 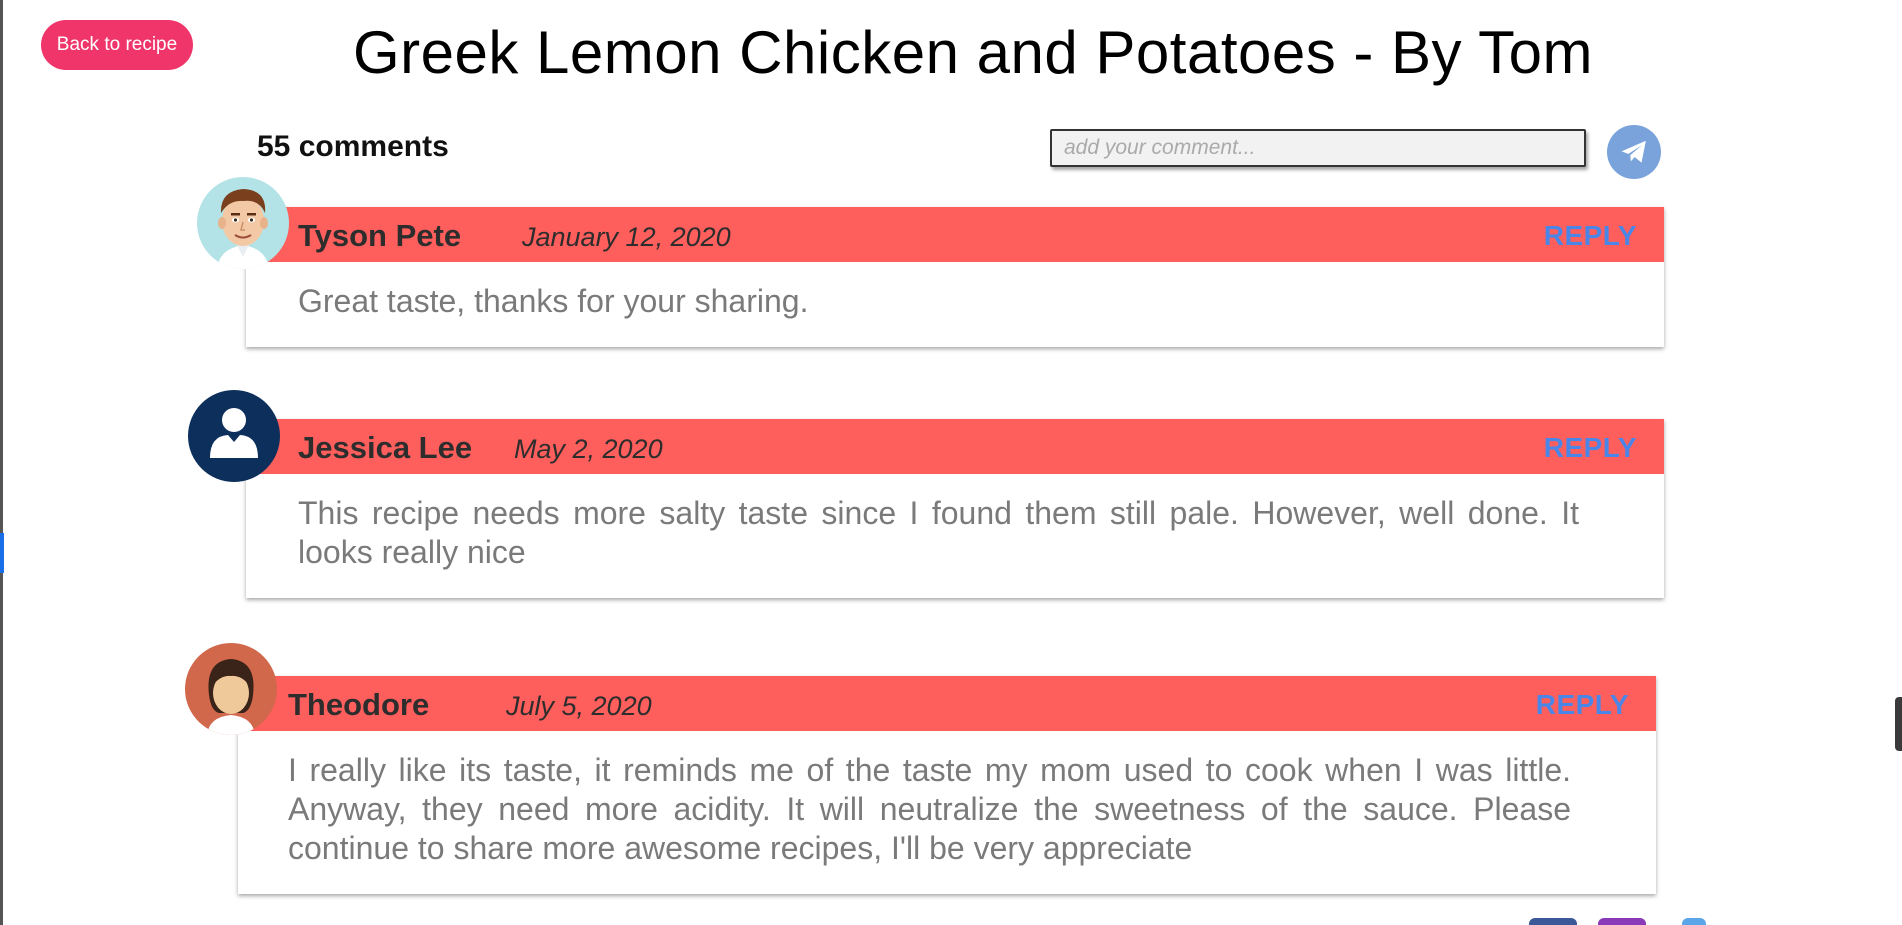 What do you see at coordinates (385, 447) in the screenshot?
I see `comment-author: Jessica Lee` at bounding box center [385, 447].